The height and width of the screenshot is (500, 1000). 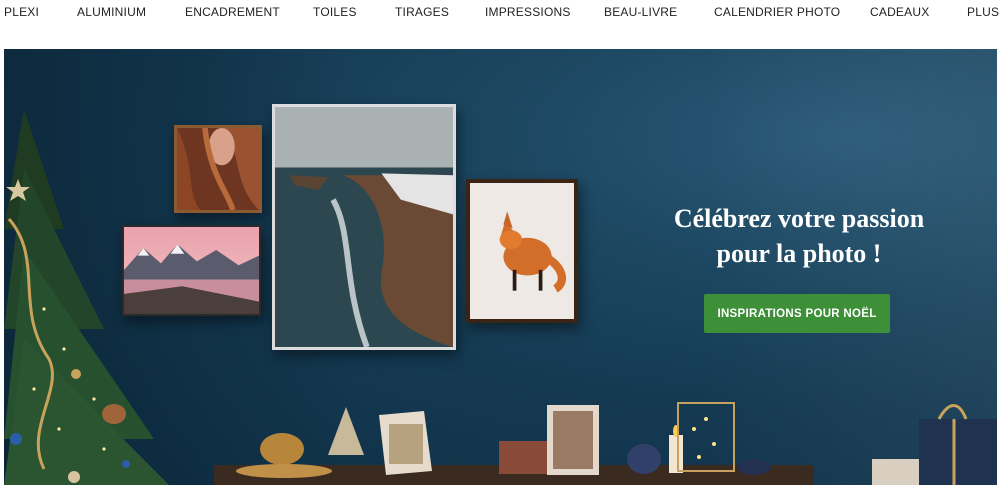 What do you see at coordinates (797, 313) in the screenshot?
I see `inspirations-noel-button: INSPIRATIONS POUR NOËL` at bounding box center [797, 313].